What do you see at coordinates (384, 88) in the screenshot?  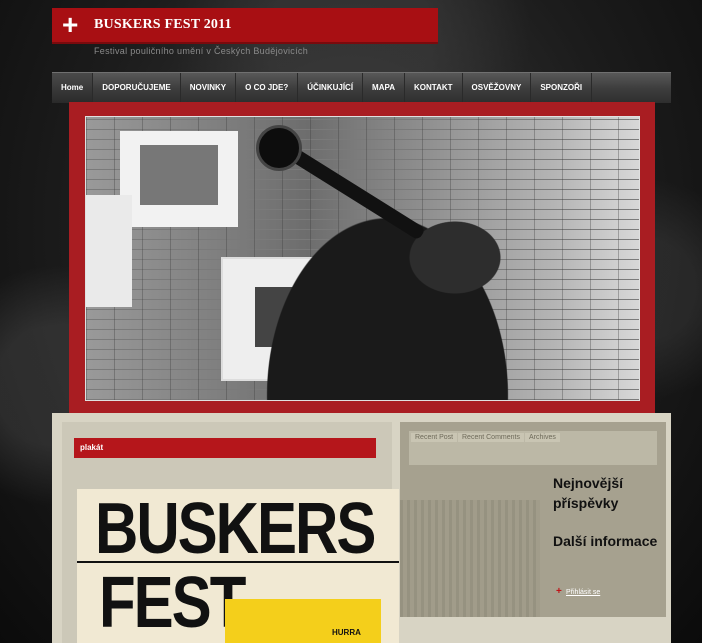 I see `nav-item-mapa: MAPA` at bounding box center [384, 88].